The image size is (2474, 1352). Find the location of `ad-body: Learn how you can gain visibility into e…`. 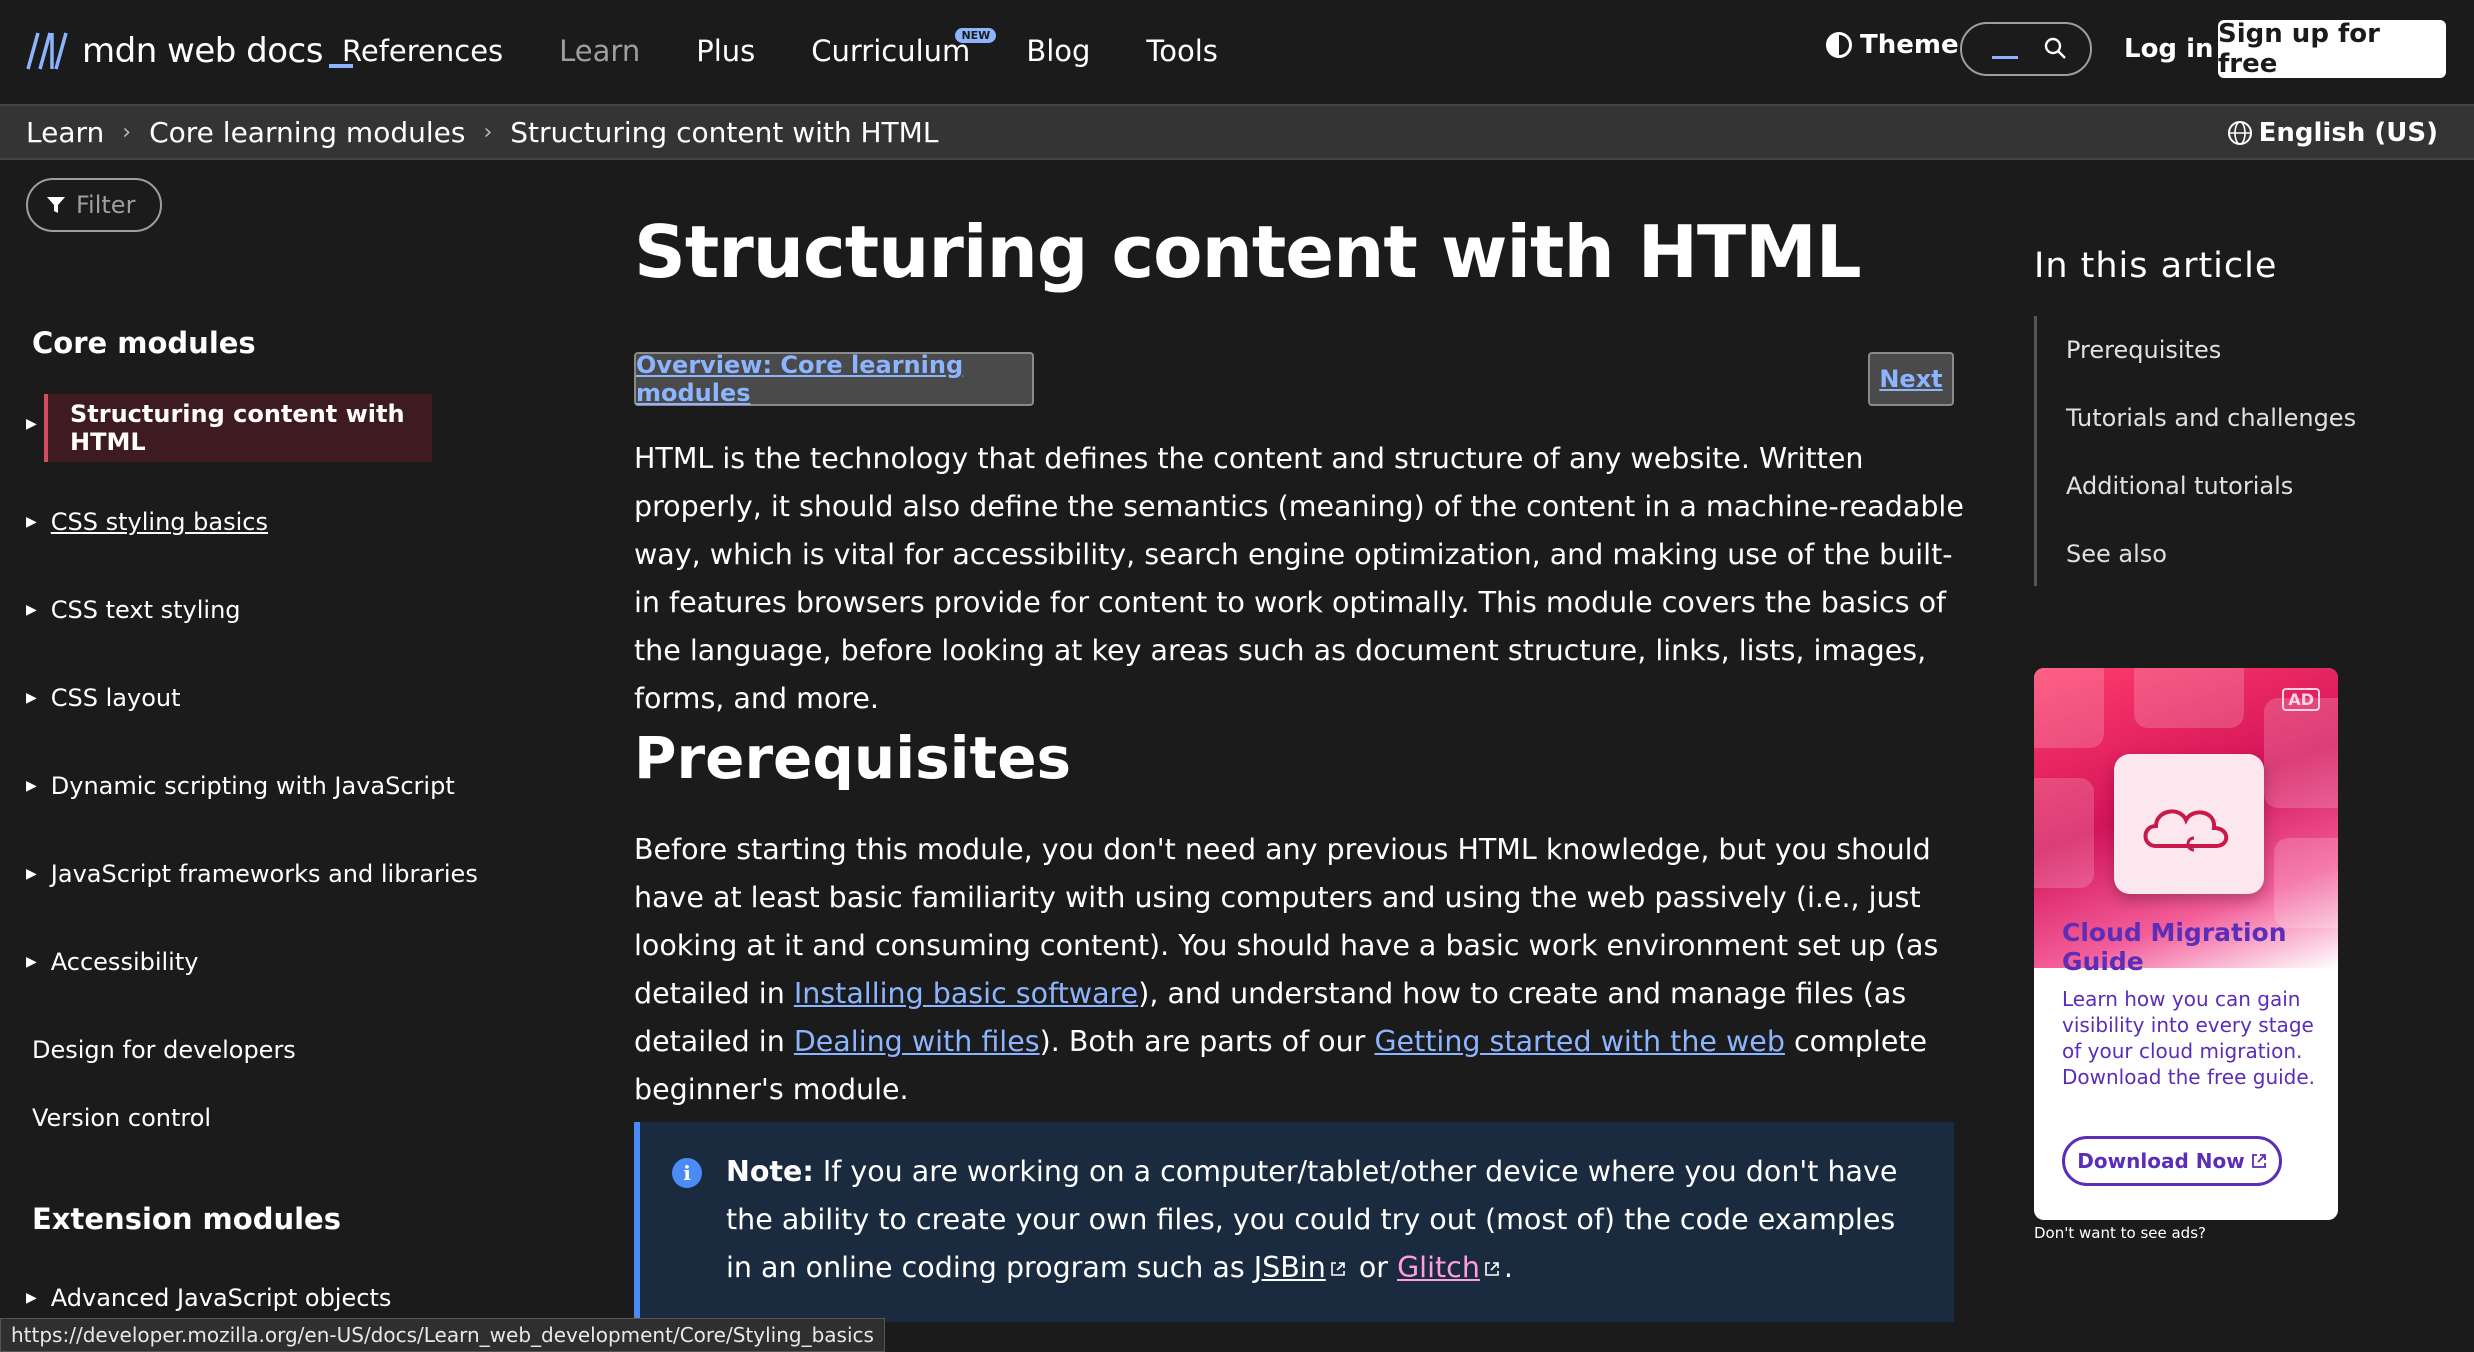

ad-body: Learn how you can gain visibility into e… is located at coordinates (2189, 1038).